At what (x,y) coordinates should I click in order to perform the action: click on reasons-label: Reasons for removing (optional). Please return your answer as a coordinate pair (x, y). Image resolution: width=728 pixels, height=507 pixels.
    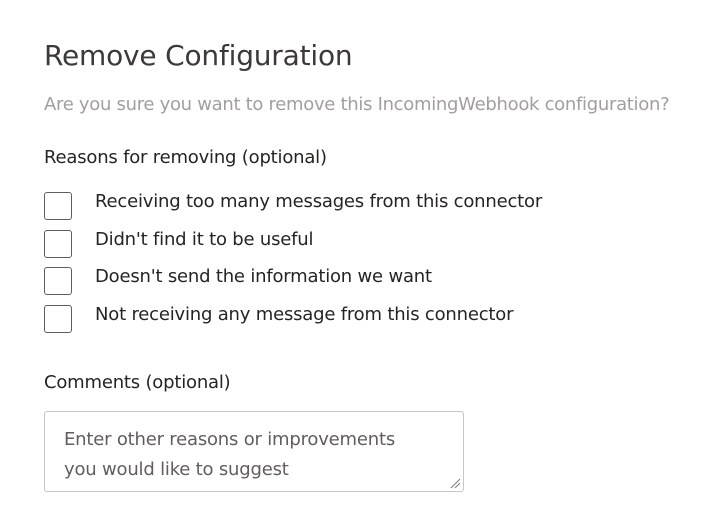
    Looking at the image, I should click on (185, 157).